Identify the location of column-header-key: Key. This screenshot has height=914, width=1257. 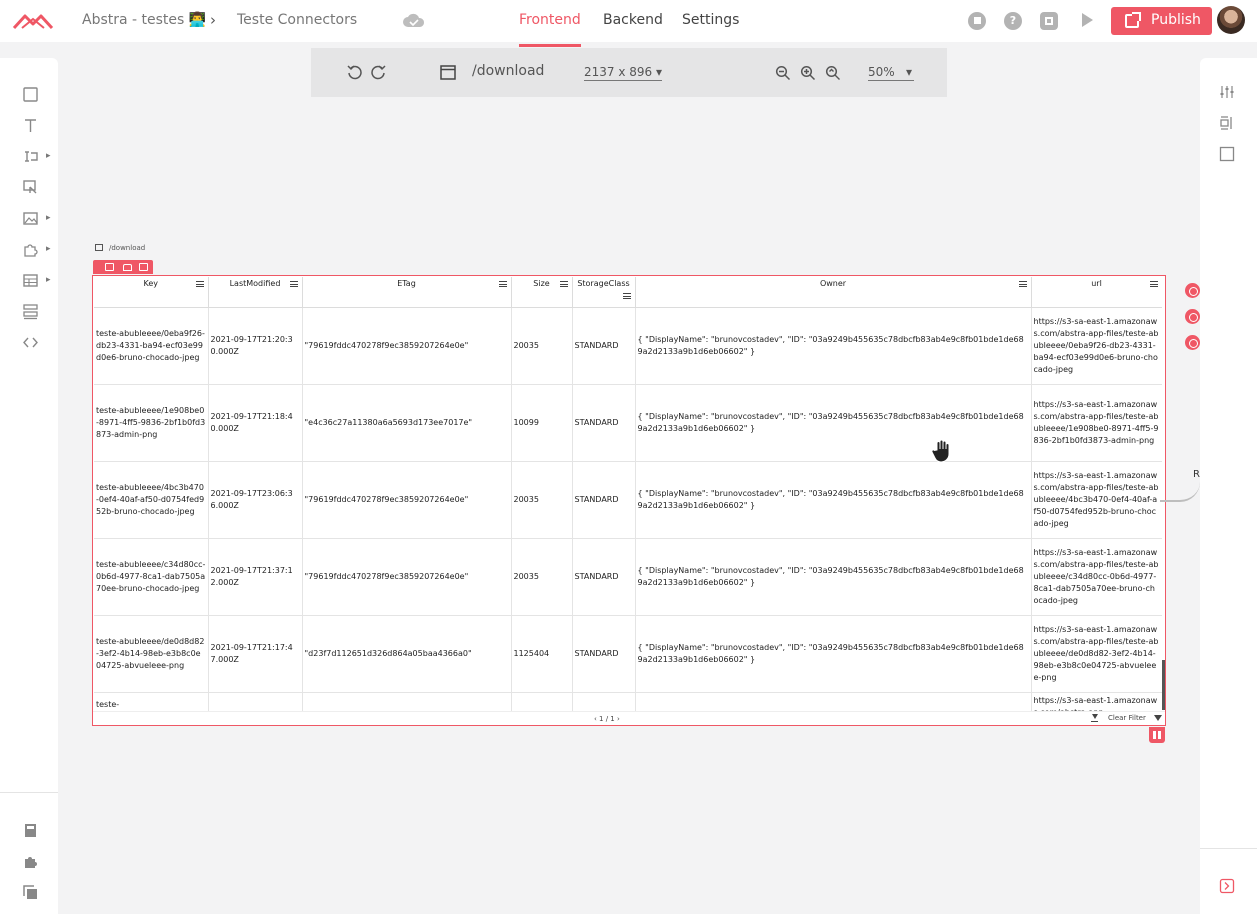
(151, 292).